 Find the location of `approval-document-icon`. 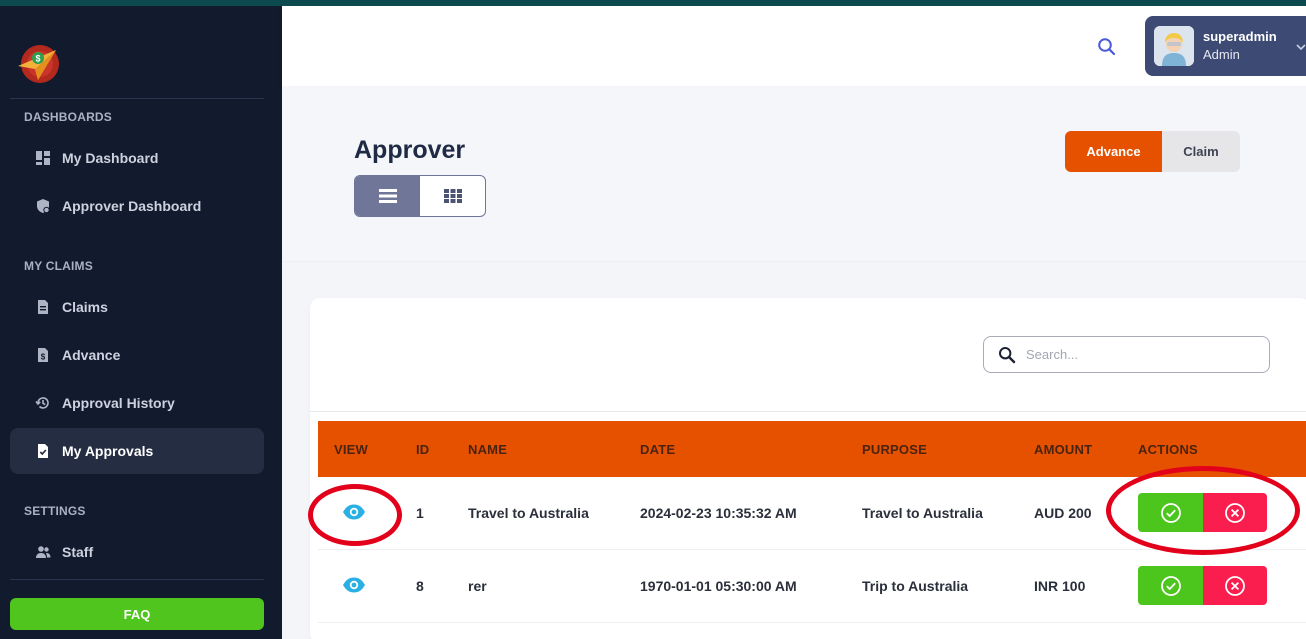

approval-document-icon is located at coordinates (43, 451).